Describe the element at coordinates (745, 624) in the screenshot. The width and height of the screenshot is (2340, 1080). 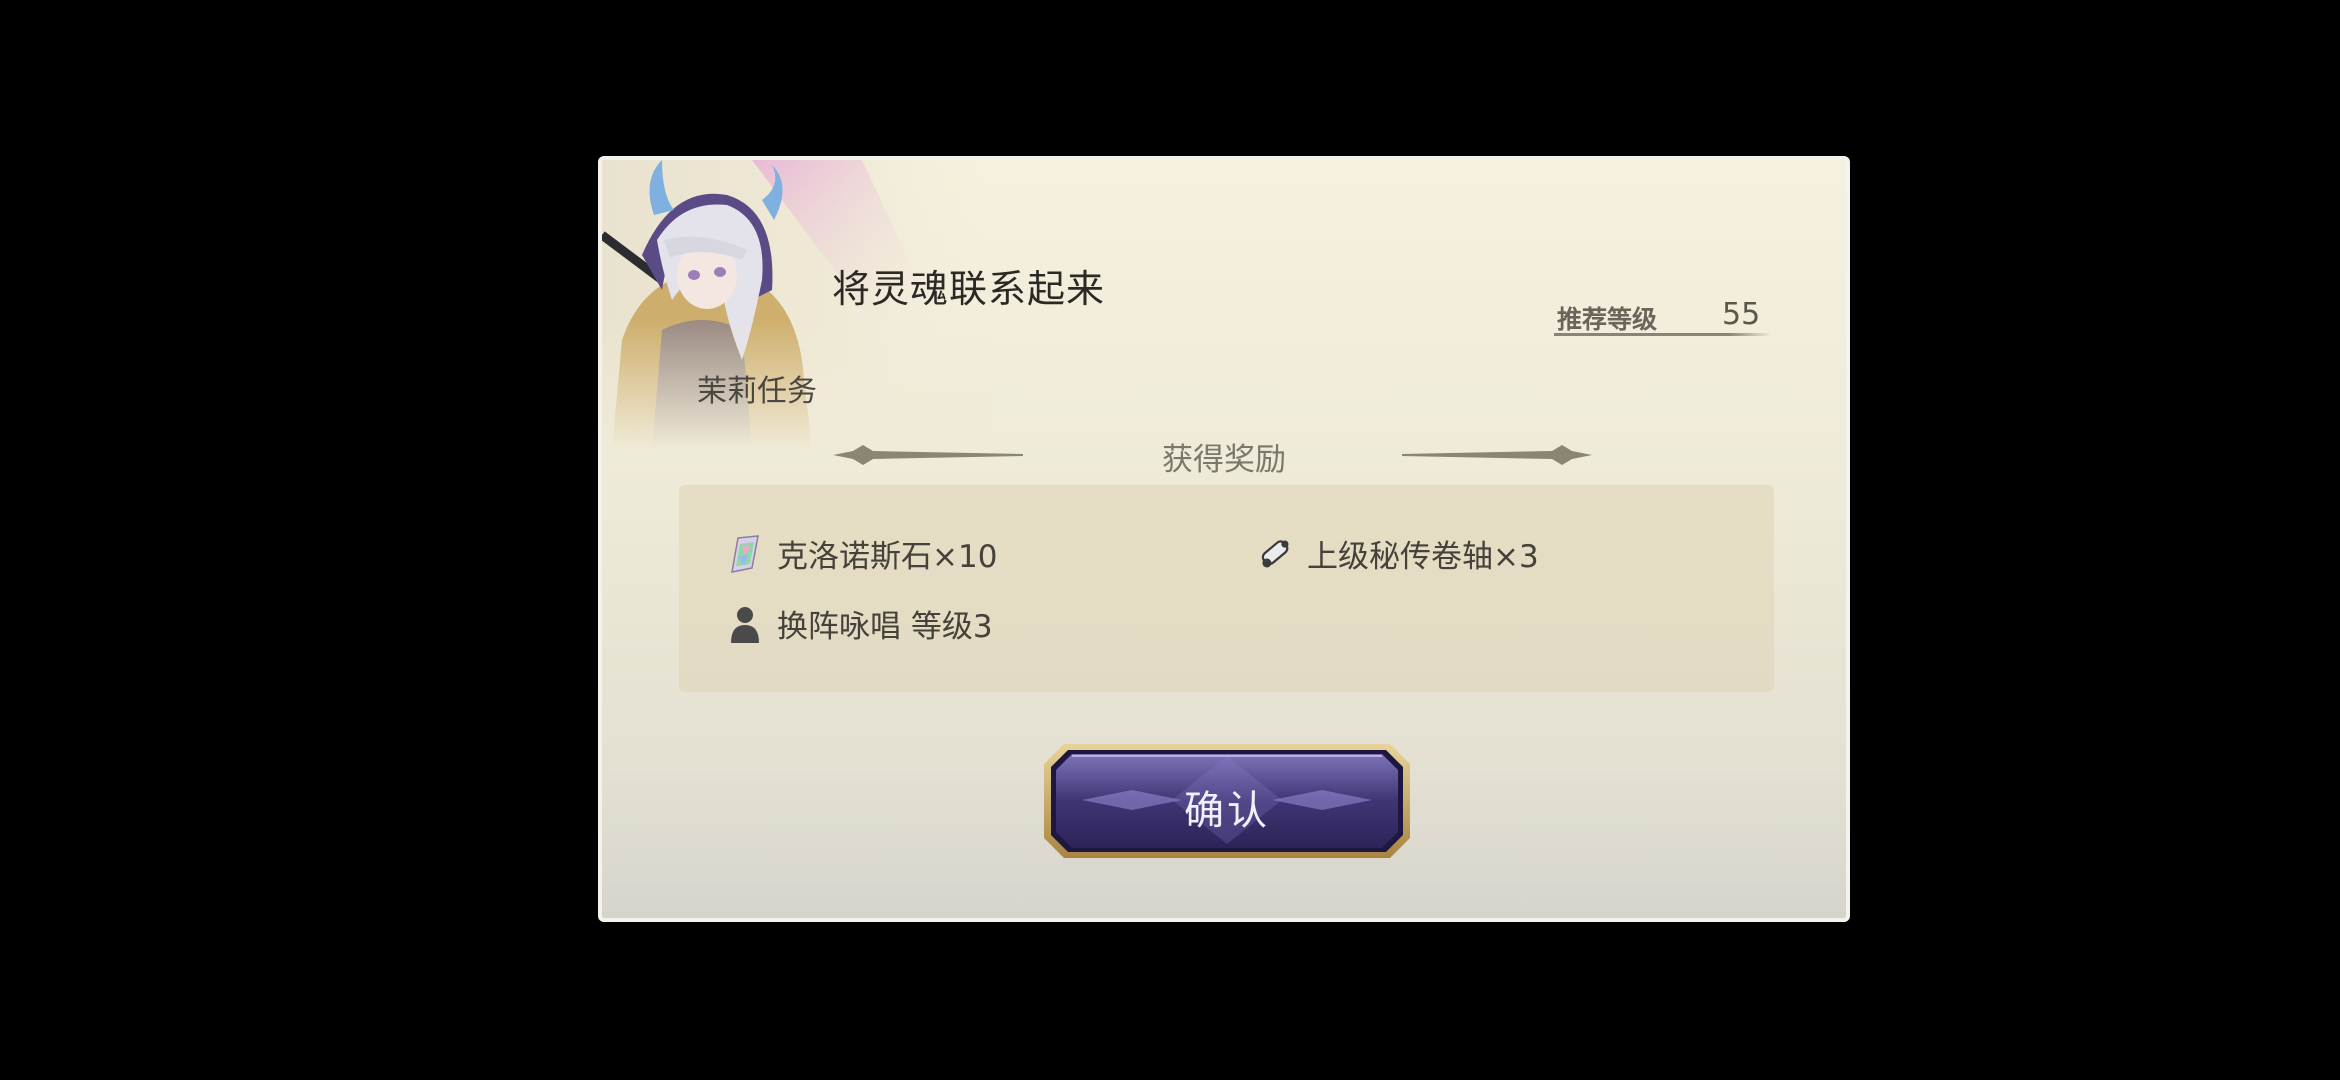
I see `person-icon` at that location.